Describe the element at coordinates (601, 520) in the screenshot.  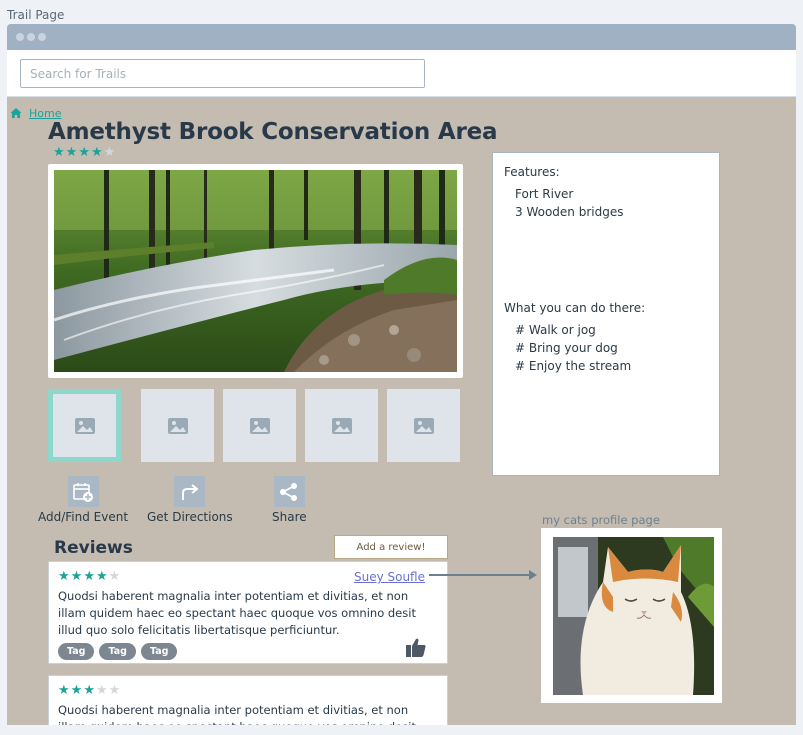
I see `profile-label: my cats profile page` at that location.